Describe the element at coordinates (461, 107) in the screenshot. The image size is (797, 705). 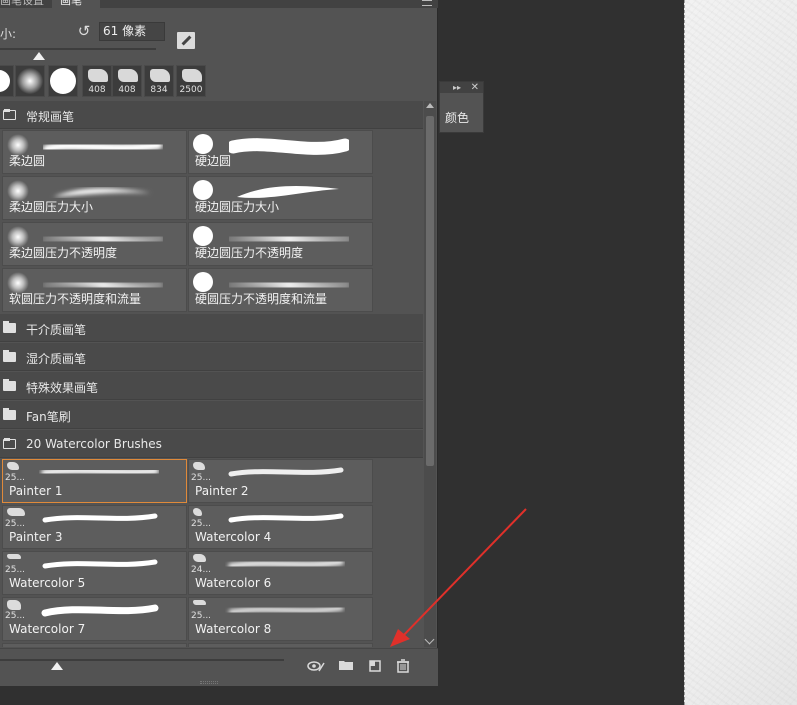
I see `color-panel-collapsed: ▸▸ ✕ 颜色` at that location.